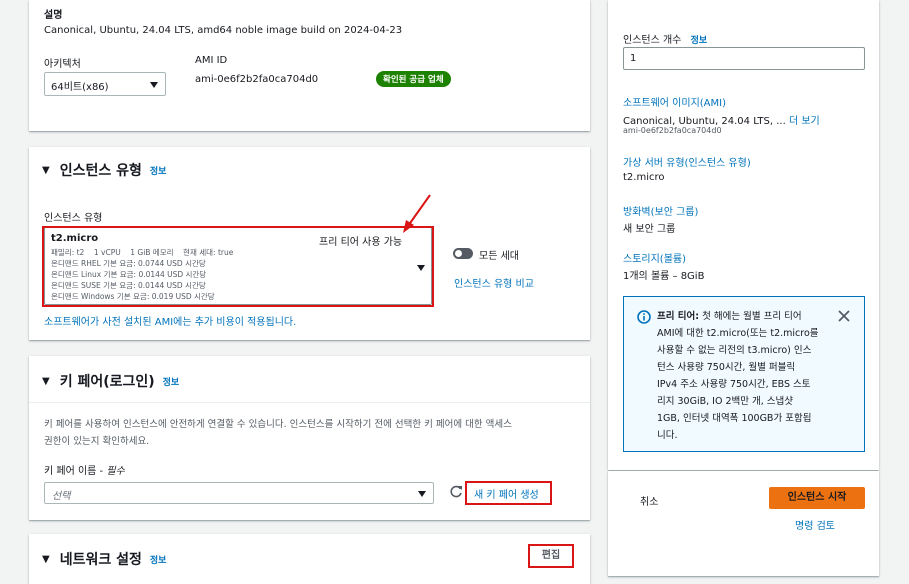 Image resolution: width=909 pixels, height=584 pixels. What do you see at coordinates (649, 229) in the screenshot?
I see `firewall-summary-value: 새 보안 그룹` at bounding box center [649, 229].